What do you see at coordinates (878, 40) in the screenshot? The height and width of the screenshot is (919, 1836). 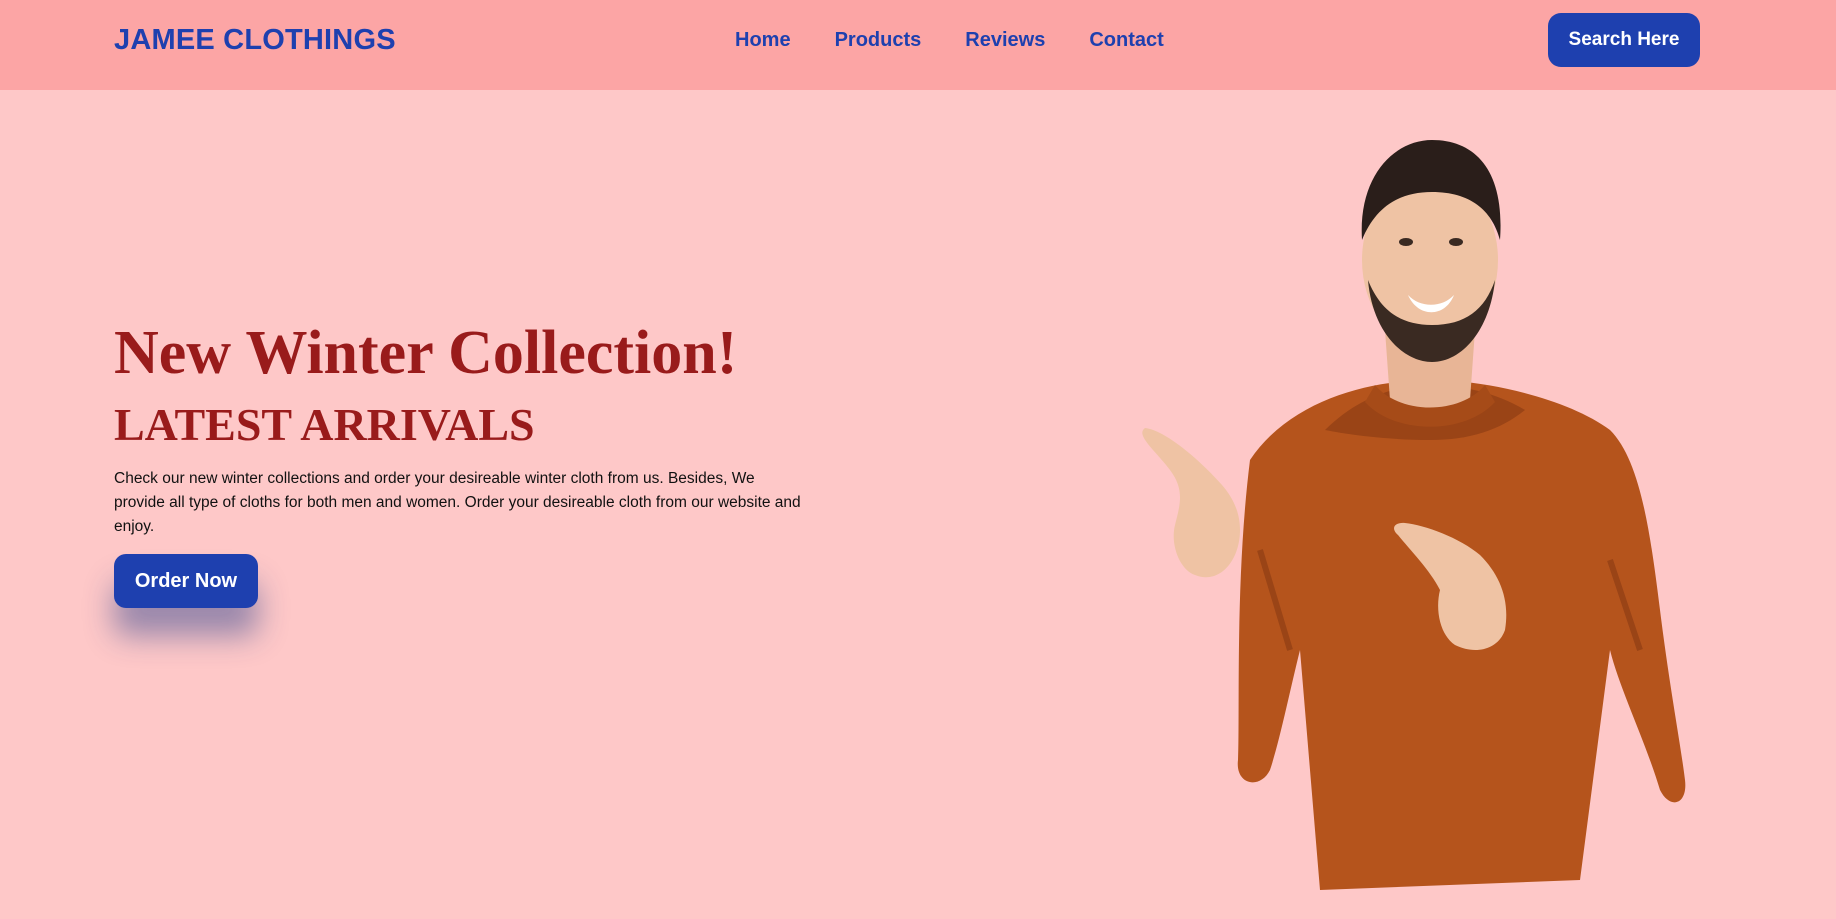 I see `nav-link-products: Products` at bounding box center [878, 40].